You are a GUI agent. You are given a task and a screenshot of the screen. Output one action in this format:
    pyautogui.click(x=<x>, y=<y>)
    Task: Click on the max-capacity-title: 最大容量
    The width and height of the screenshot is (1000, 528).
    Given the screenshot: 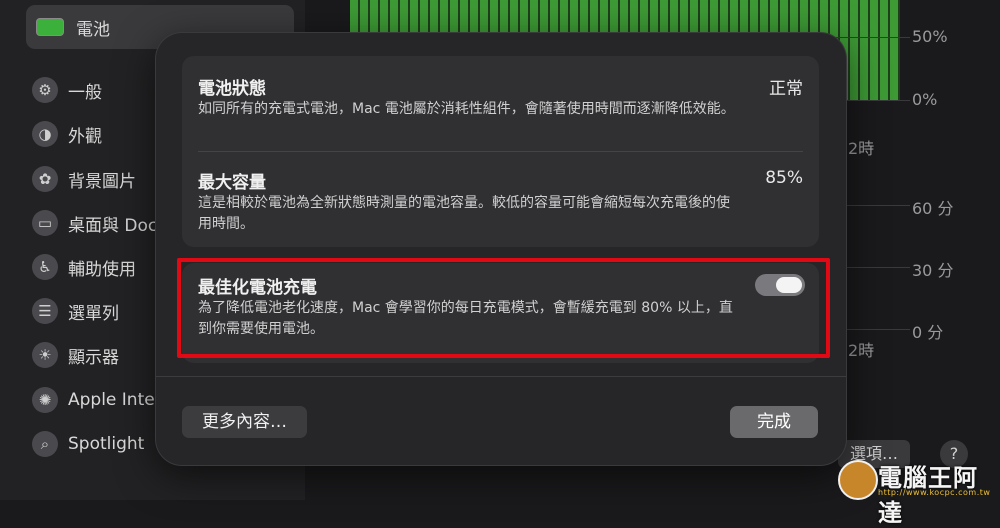 What is the action you would take?
    pyautogui.click(x=232, y=183)
    